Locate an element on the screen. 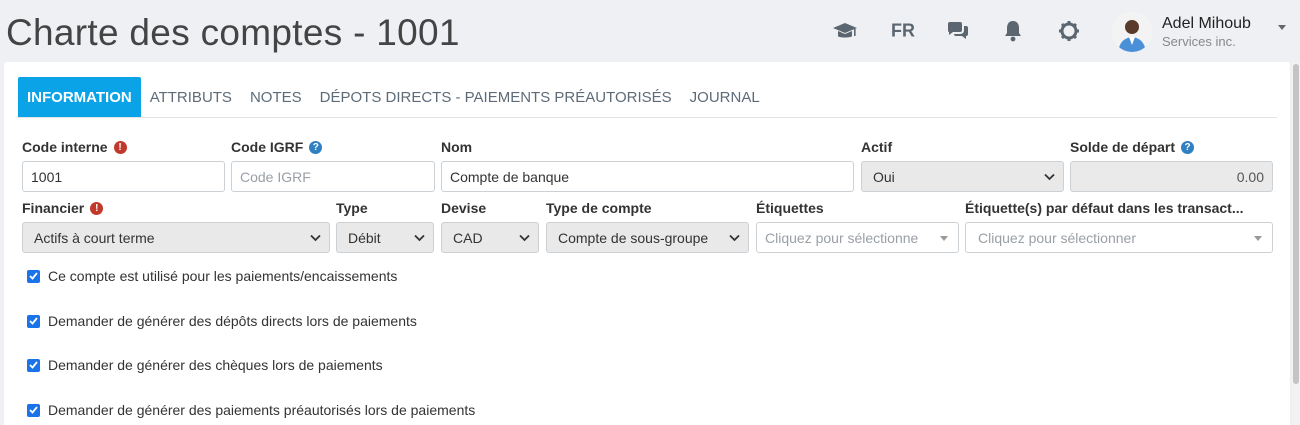 The image size is (1300, 425). solde-depart-field: Solde de départ? 0.00 is located at coordinates (1171, 165).